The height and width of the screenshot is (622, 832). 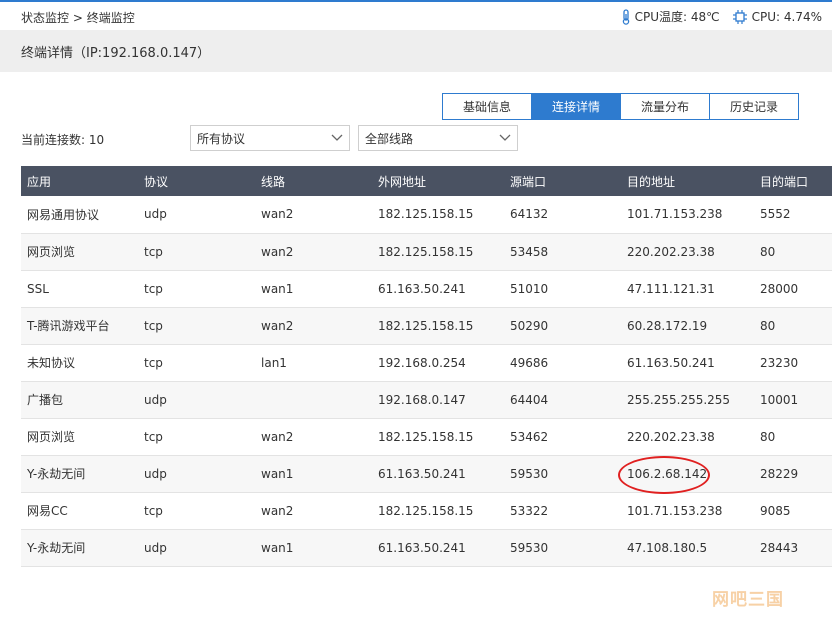 I want to click on line-select-value: 全部线路, so click(x=389, y=138).